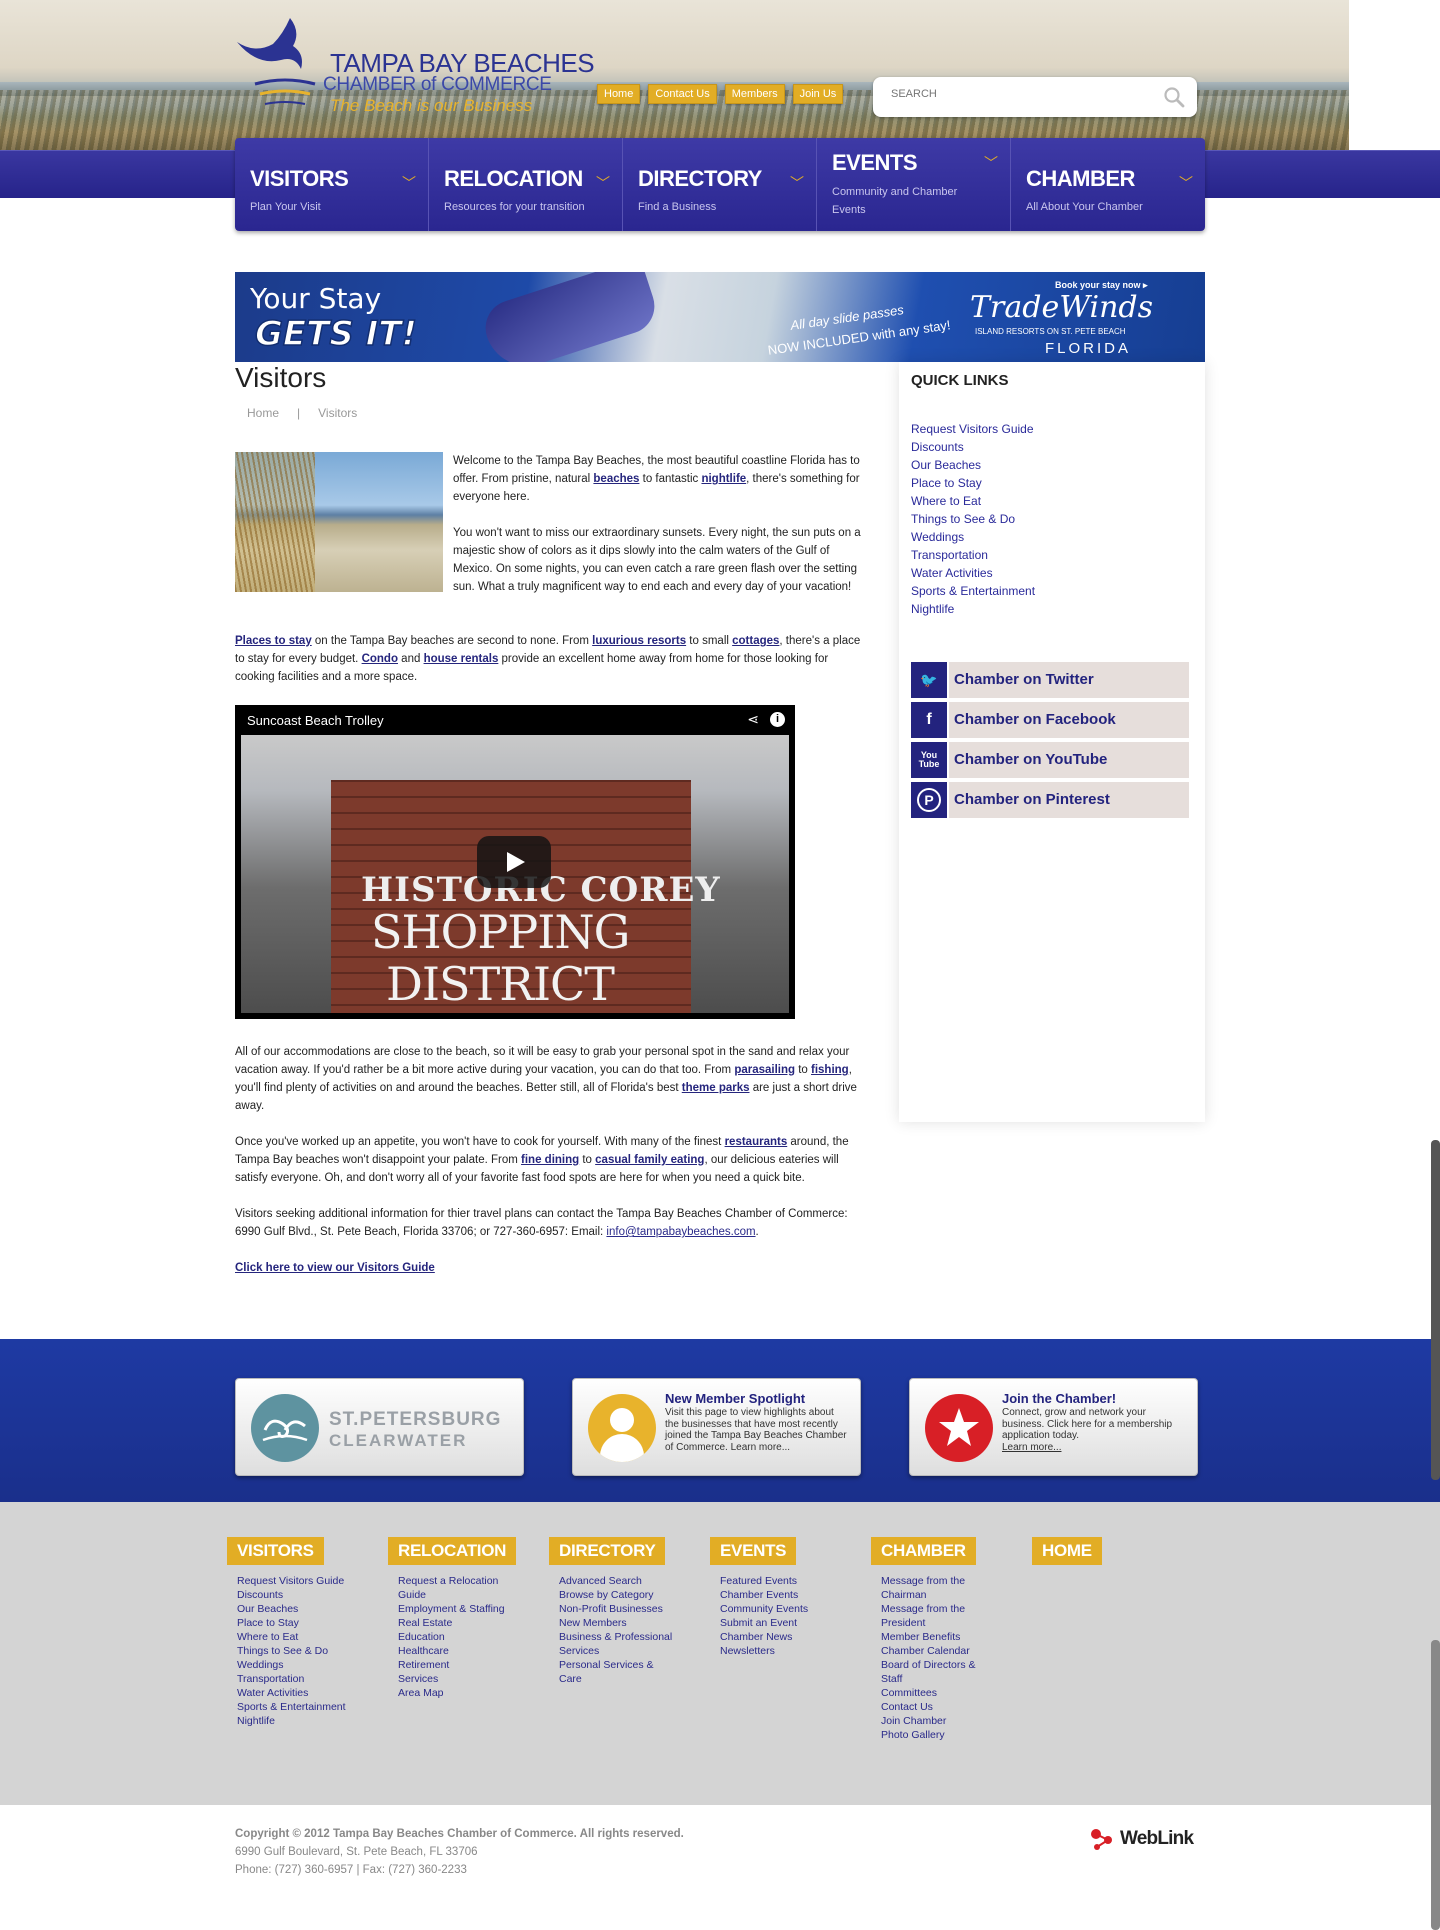 The image size is (1440, 1930). Describe the element at coordinates (621, 1609) in the screenshot. I see `footer-link: Non-Profit Businesses` at that location.